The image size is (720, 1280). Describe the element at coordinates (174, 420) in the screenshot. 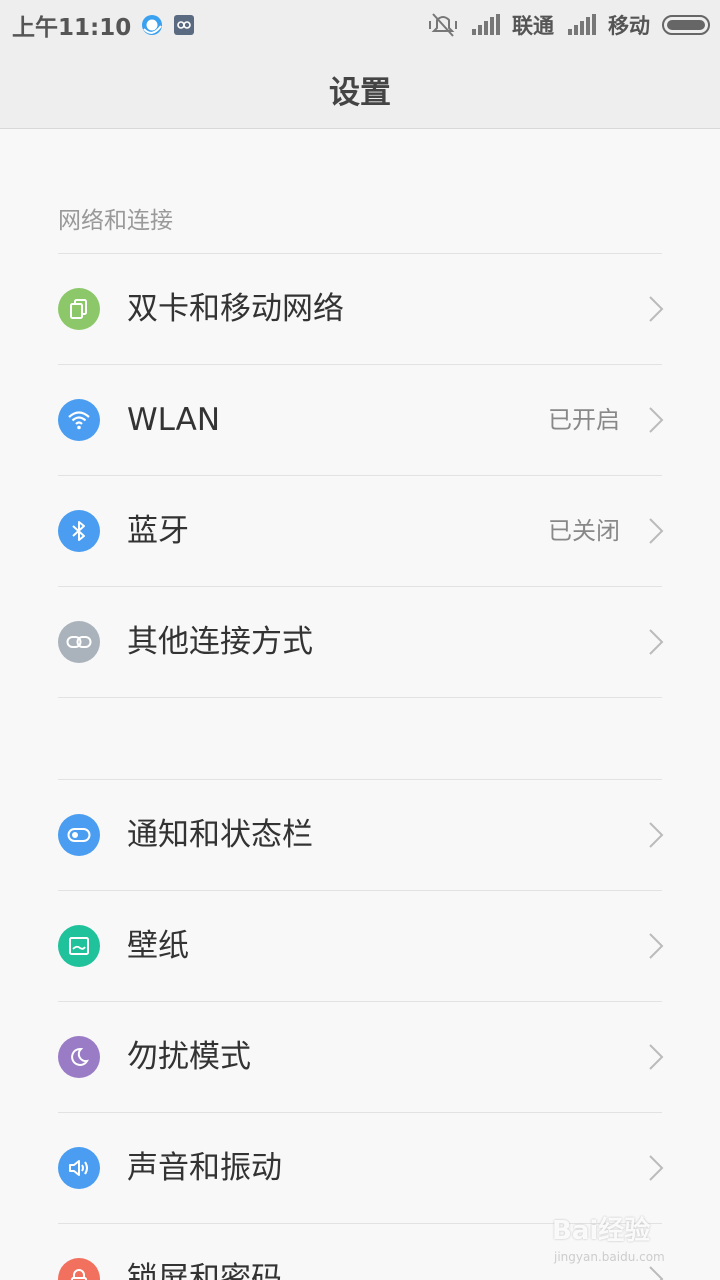

I see `settings-item-label: WLAN` at that location.